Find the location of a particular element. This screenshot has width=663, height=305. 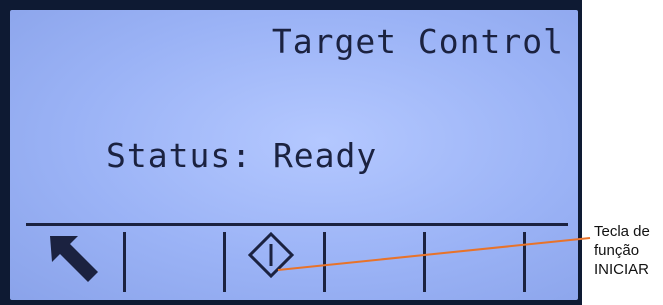

start-diamond-icon is located at coordinates (271, 255).